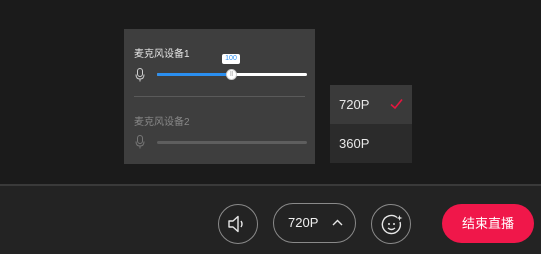 The image size is (541, 254). Describe the element at coordinates (231, 74) in the screenshot. I see `volume-slider-thumb: ||` at that location.